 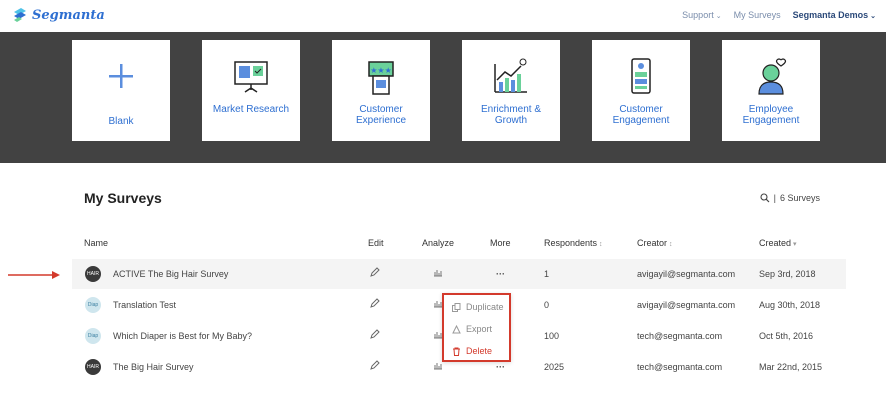 I want to click on respondents-value: 1, so click(x=547, y=274).